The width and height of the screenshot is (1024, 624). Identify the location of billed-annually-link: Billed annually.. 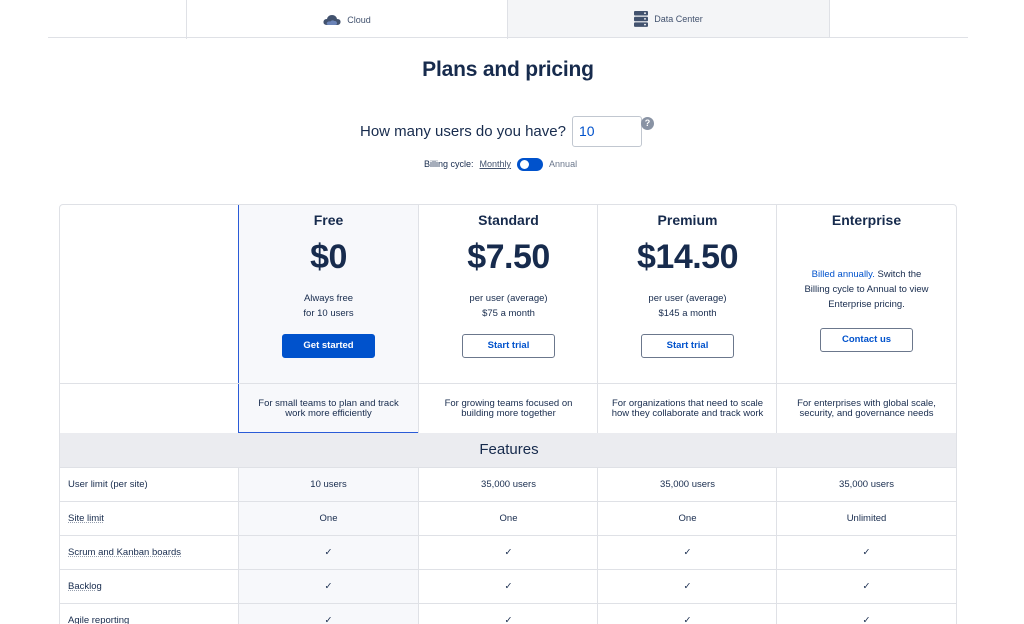
(843, 274).